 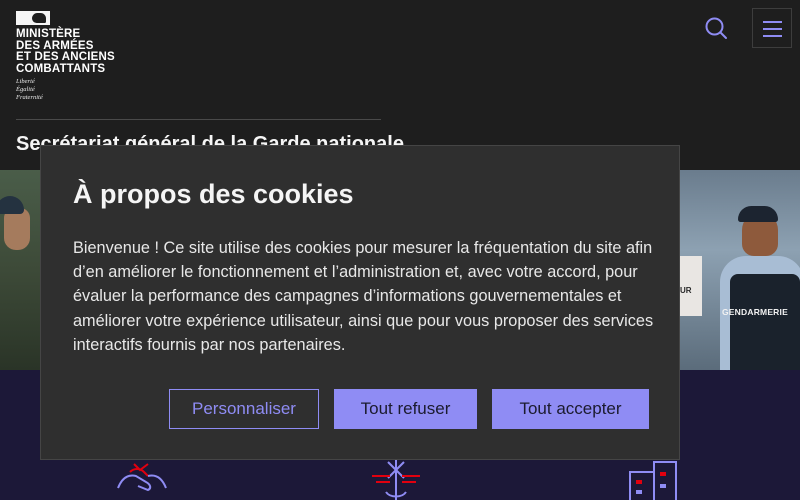 I want to click on gendarme-photo: UR GENDARMERIE, so click(x=740, y=270).